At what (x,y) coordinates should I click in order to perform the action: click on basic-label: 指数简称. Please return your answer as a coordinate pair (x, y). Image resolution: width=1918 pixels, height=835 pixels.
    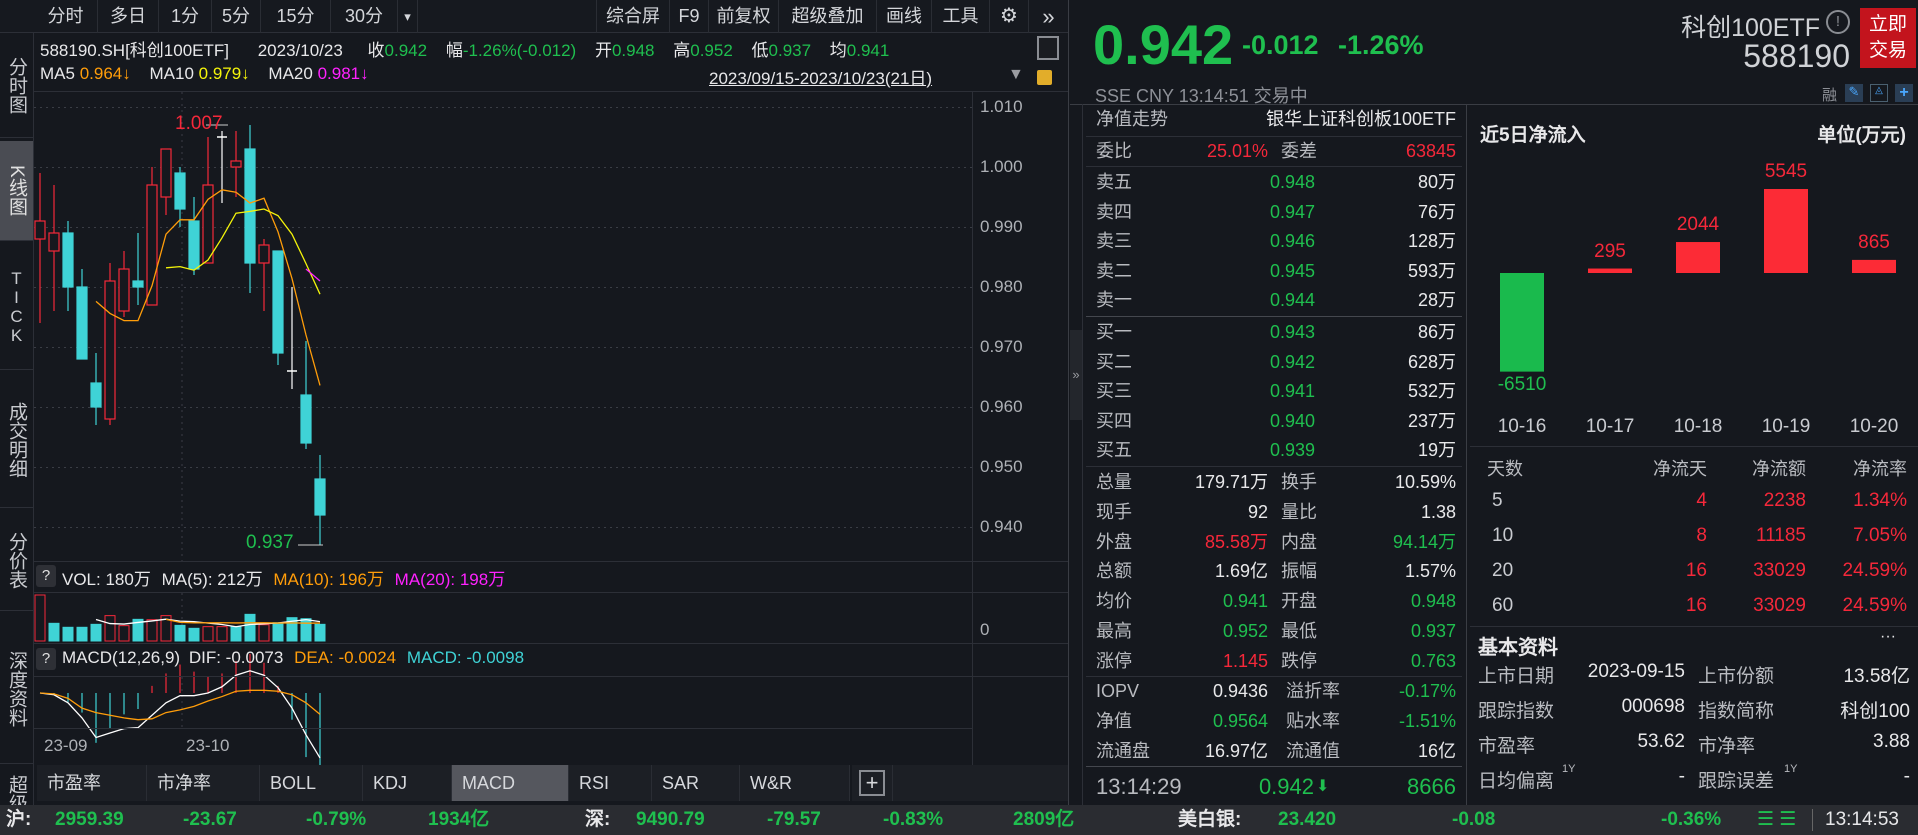
    Looking at the image, I should click on (1736, 711).